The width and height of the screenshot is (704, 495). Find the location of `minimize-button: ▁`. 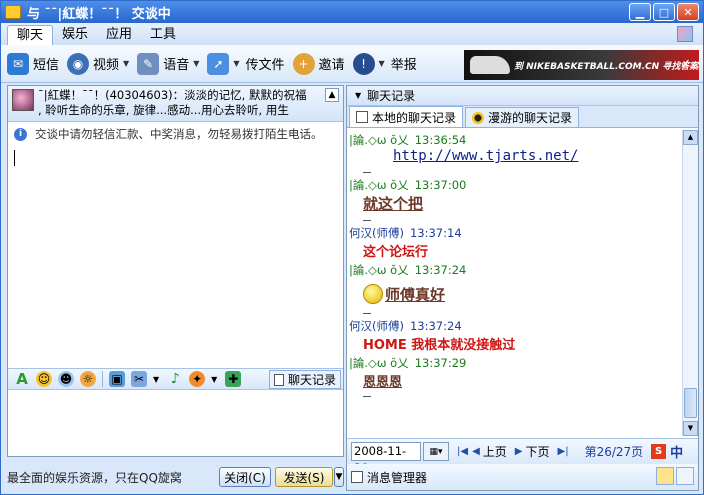

minimize-button: ▁ is located at coordinates (640, 12).